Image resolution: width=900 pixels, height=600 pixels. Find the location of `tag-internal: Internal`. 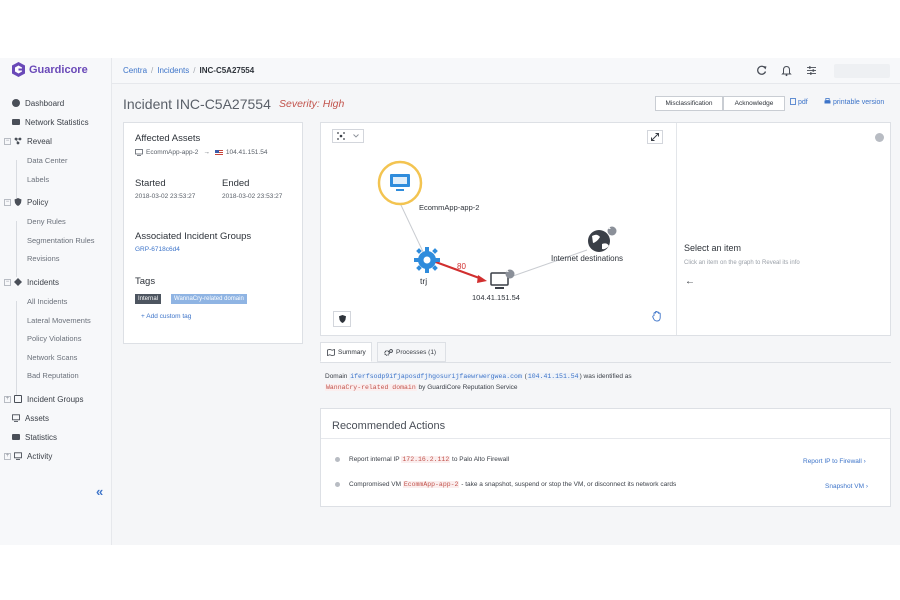

tag-internal: Internal is located at coordinates (148, 299).